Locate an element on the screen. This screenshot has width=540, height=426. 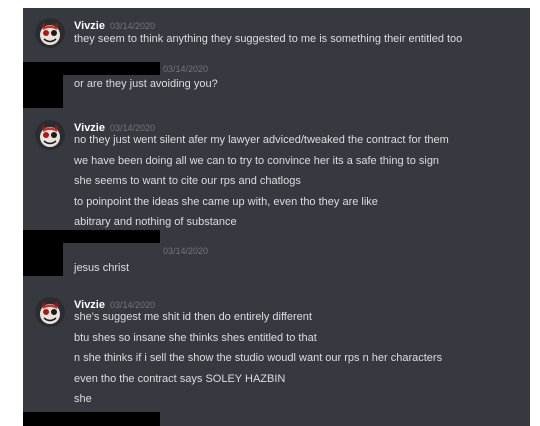
author-name: Vivzie is located at coordinates (89, 26).